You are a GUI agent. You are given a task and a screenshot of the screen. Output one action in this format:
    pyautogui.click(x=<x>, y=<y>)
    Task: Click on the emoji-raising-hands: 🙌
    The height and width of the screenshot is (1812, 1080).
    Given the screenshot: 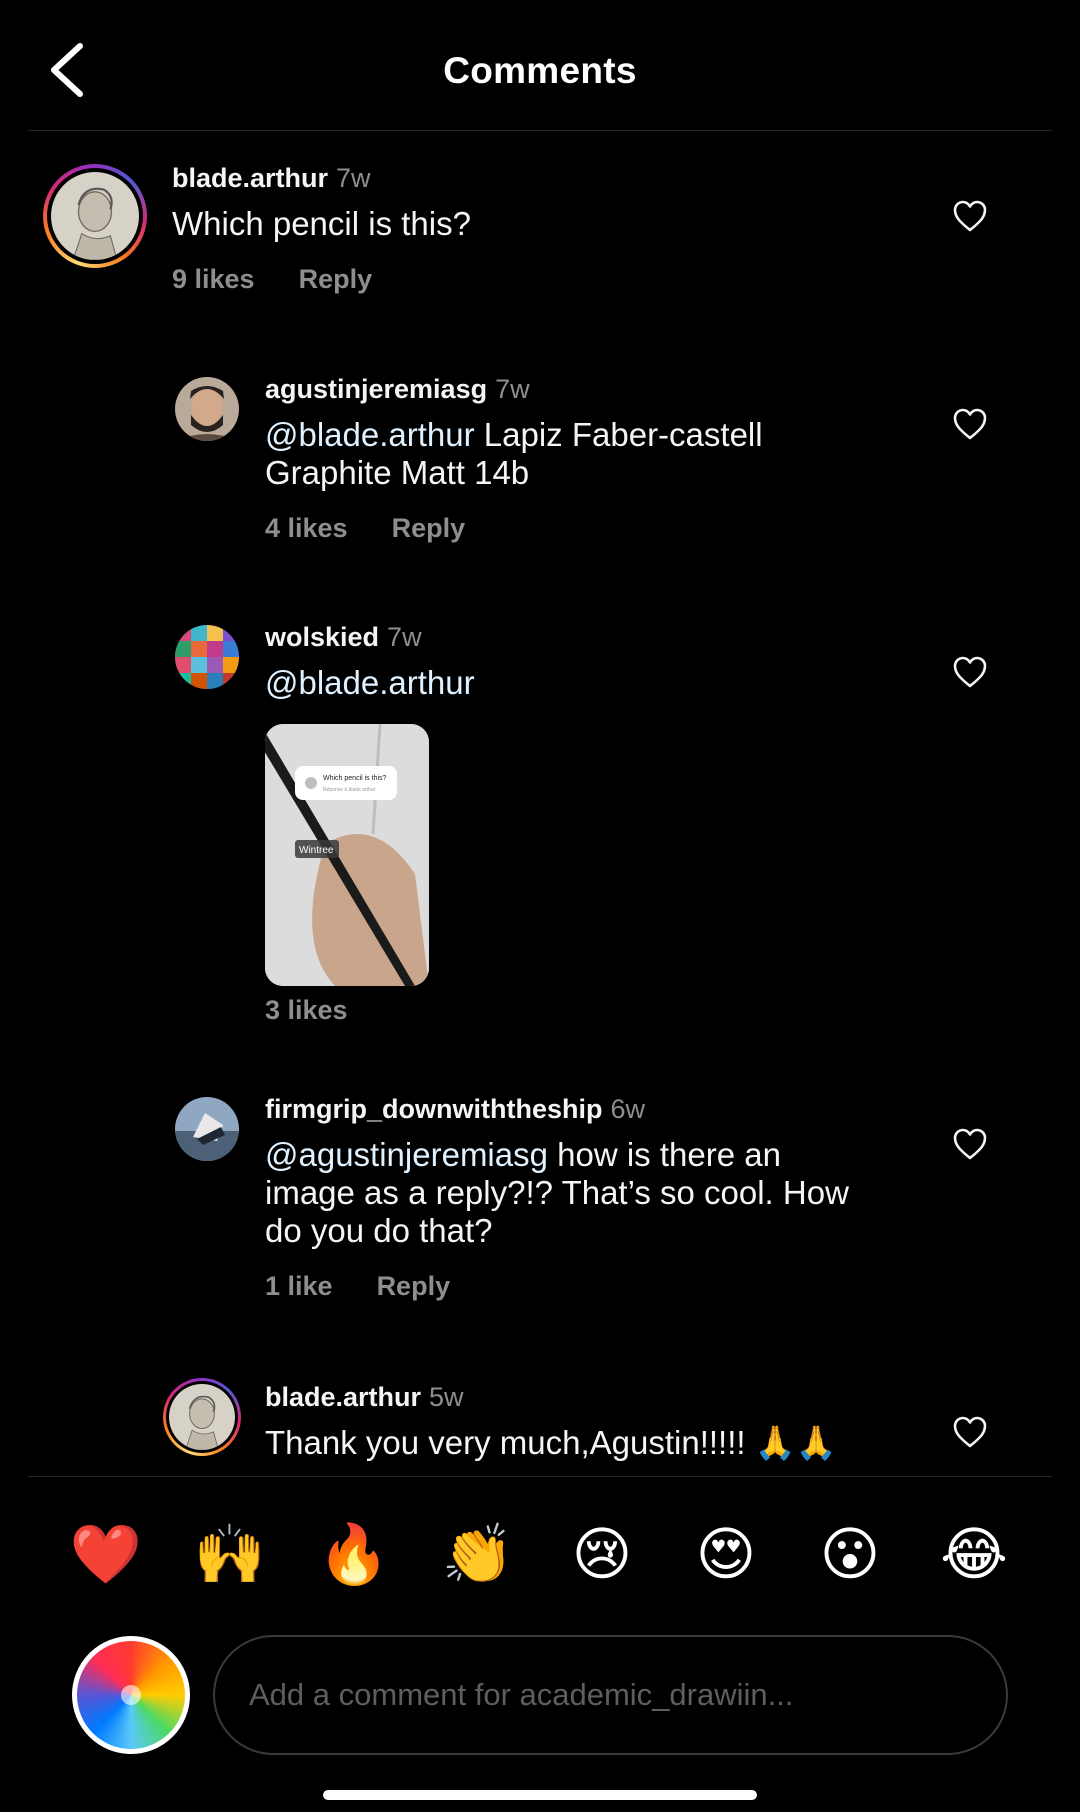 What is the action you would take?
    pyautogui.click(x=230, y=1555)
    